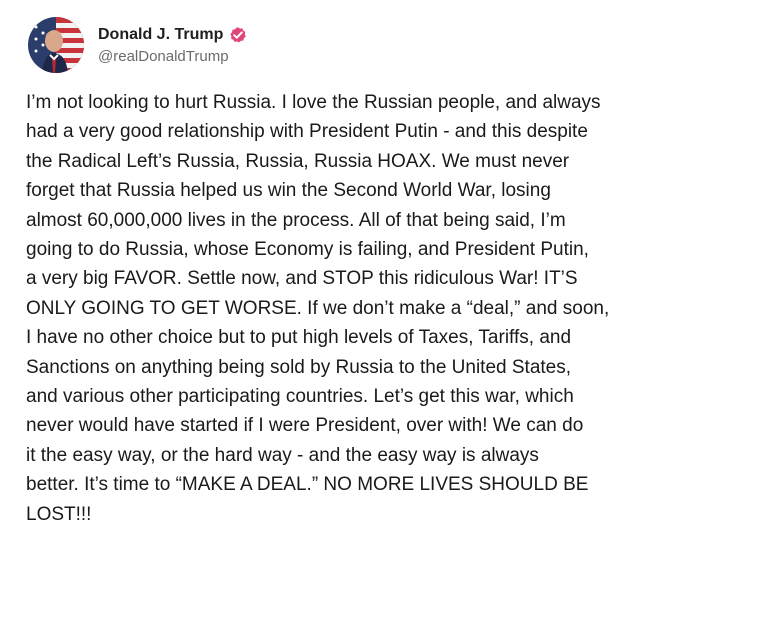 The image size is (765, 623). Describe the element at coordinates (160, 35) in the screenshot. I see `author-display-name: Donald J. Trump` at that location.